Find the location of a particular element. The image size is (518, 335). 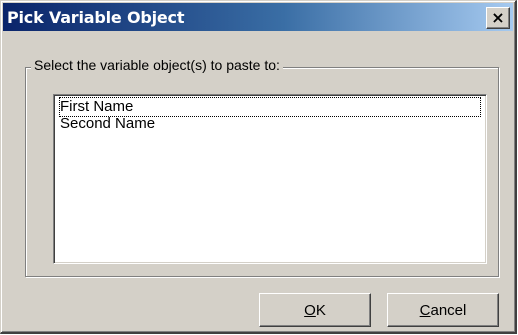

ok-label-rest: K is located at coordinates (320, 310).